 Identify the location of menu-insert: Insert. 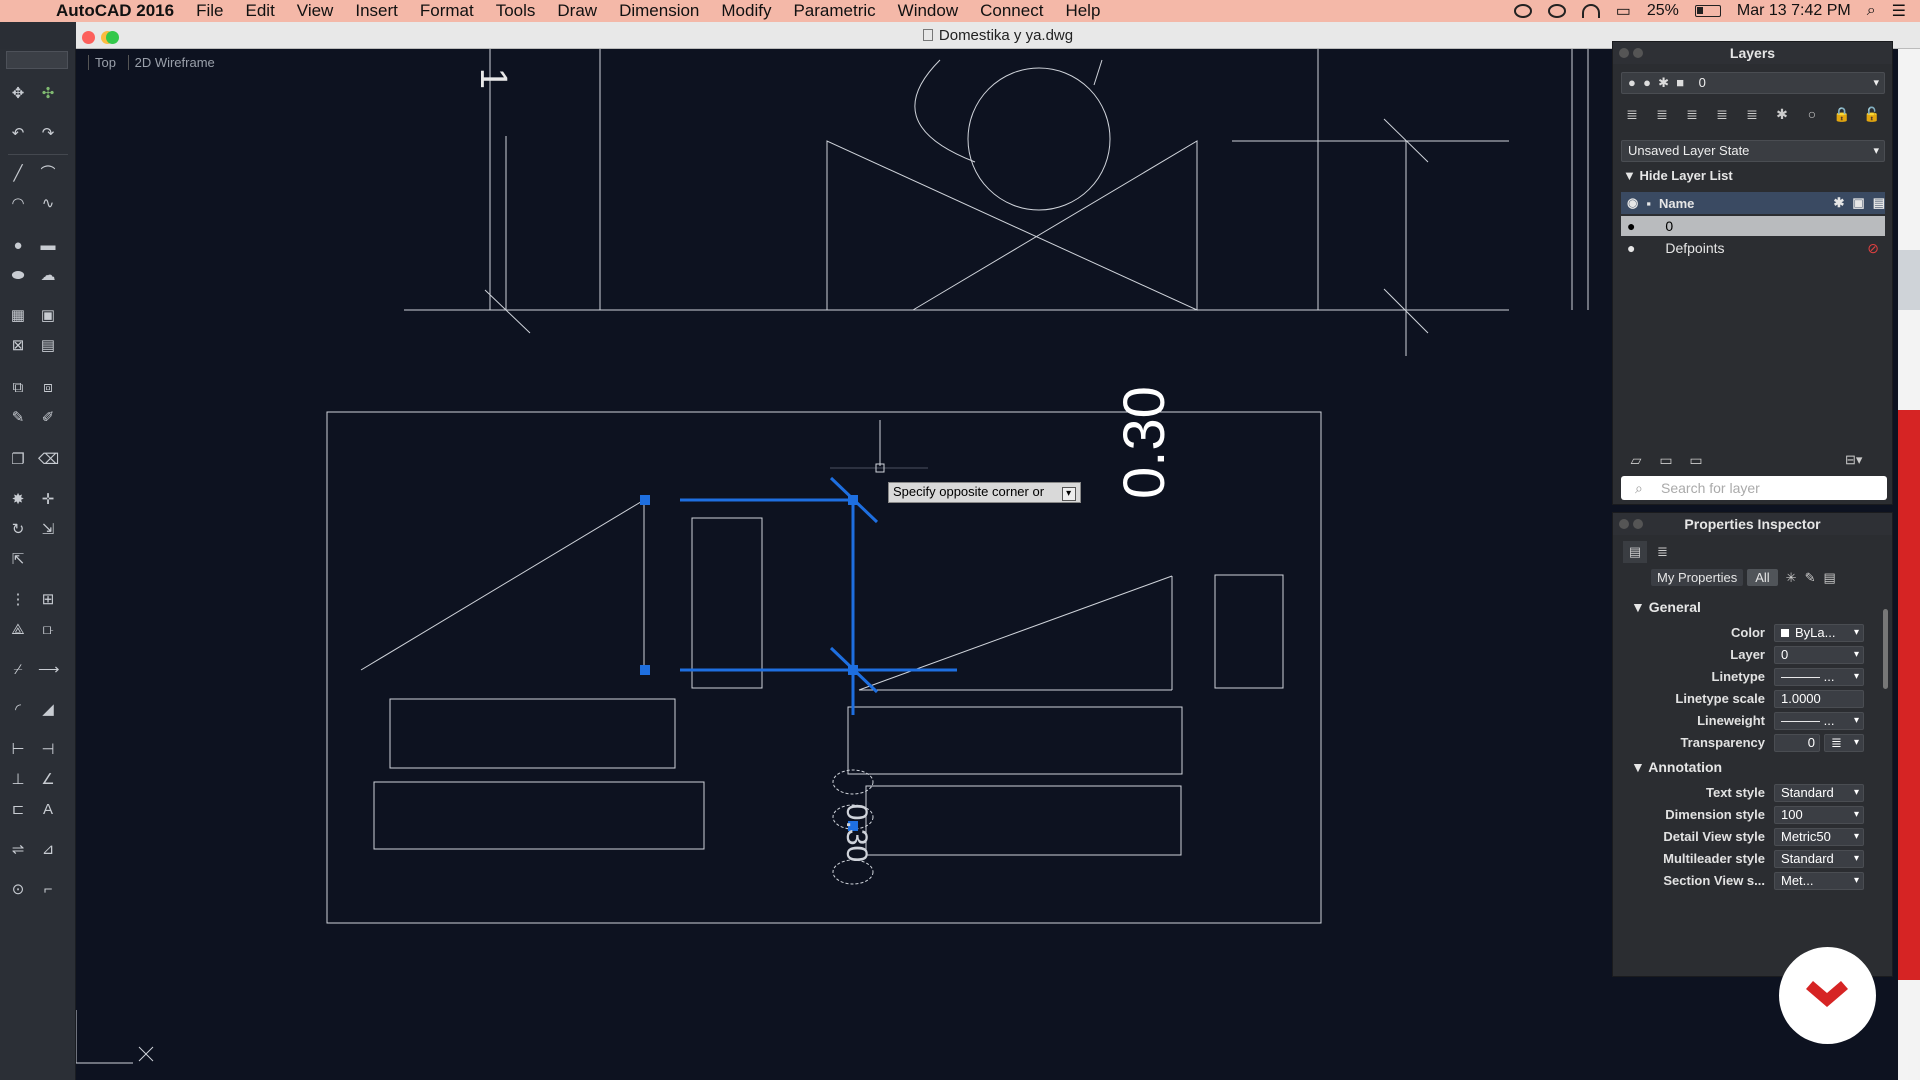
(376, 11).